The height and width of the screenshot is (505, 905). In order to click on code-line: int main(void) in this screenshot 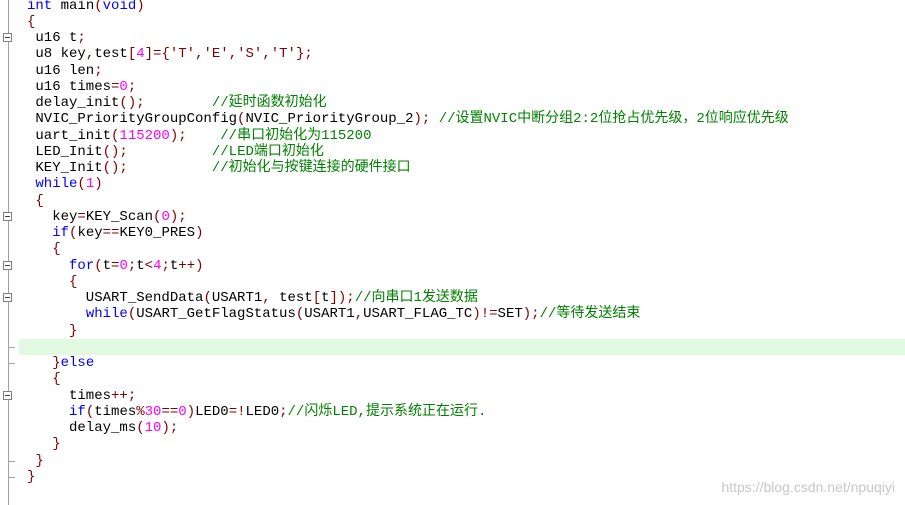, I will do `click(466, 7)`.